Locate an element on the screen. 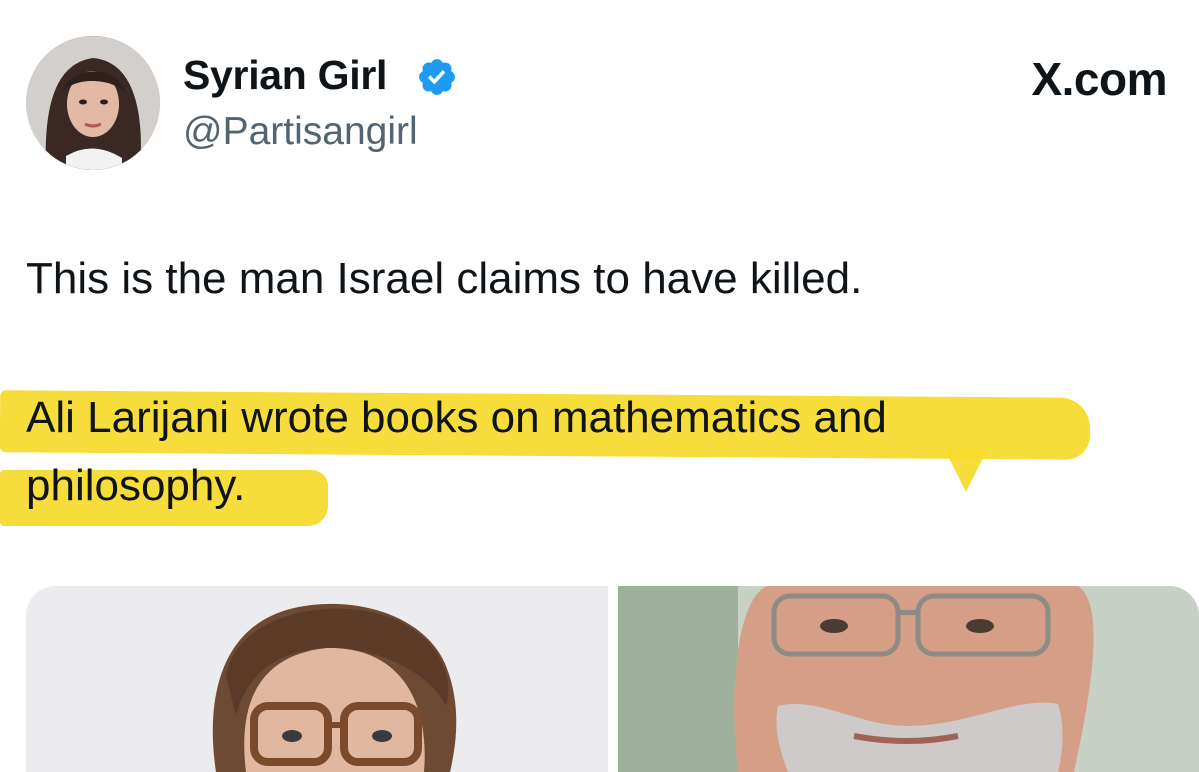 This screenshot has width=1199, height=772. media-photo-right is located at coordinates (908, 679).